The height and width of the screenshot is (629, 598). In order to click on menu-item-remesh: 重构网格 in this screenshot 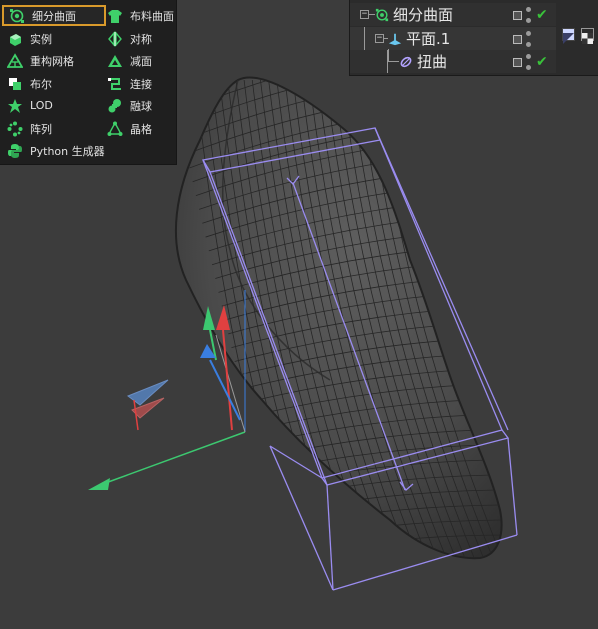, I will do `click(37, 60)`.